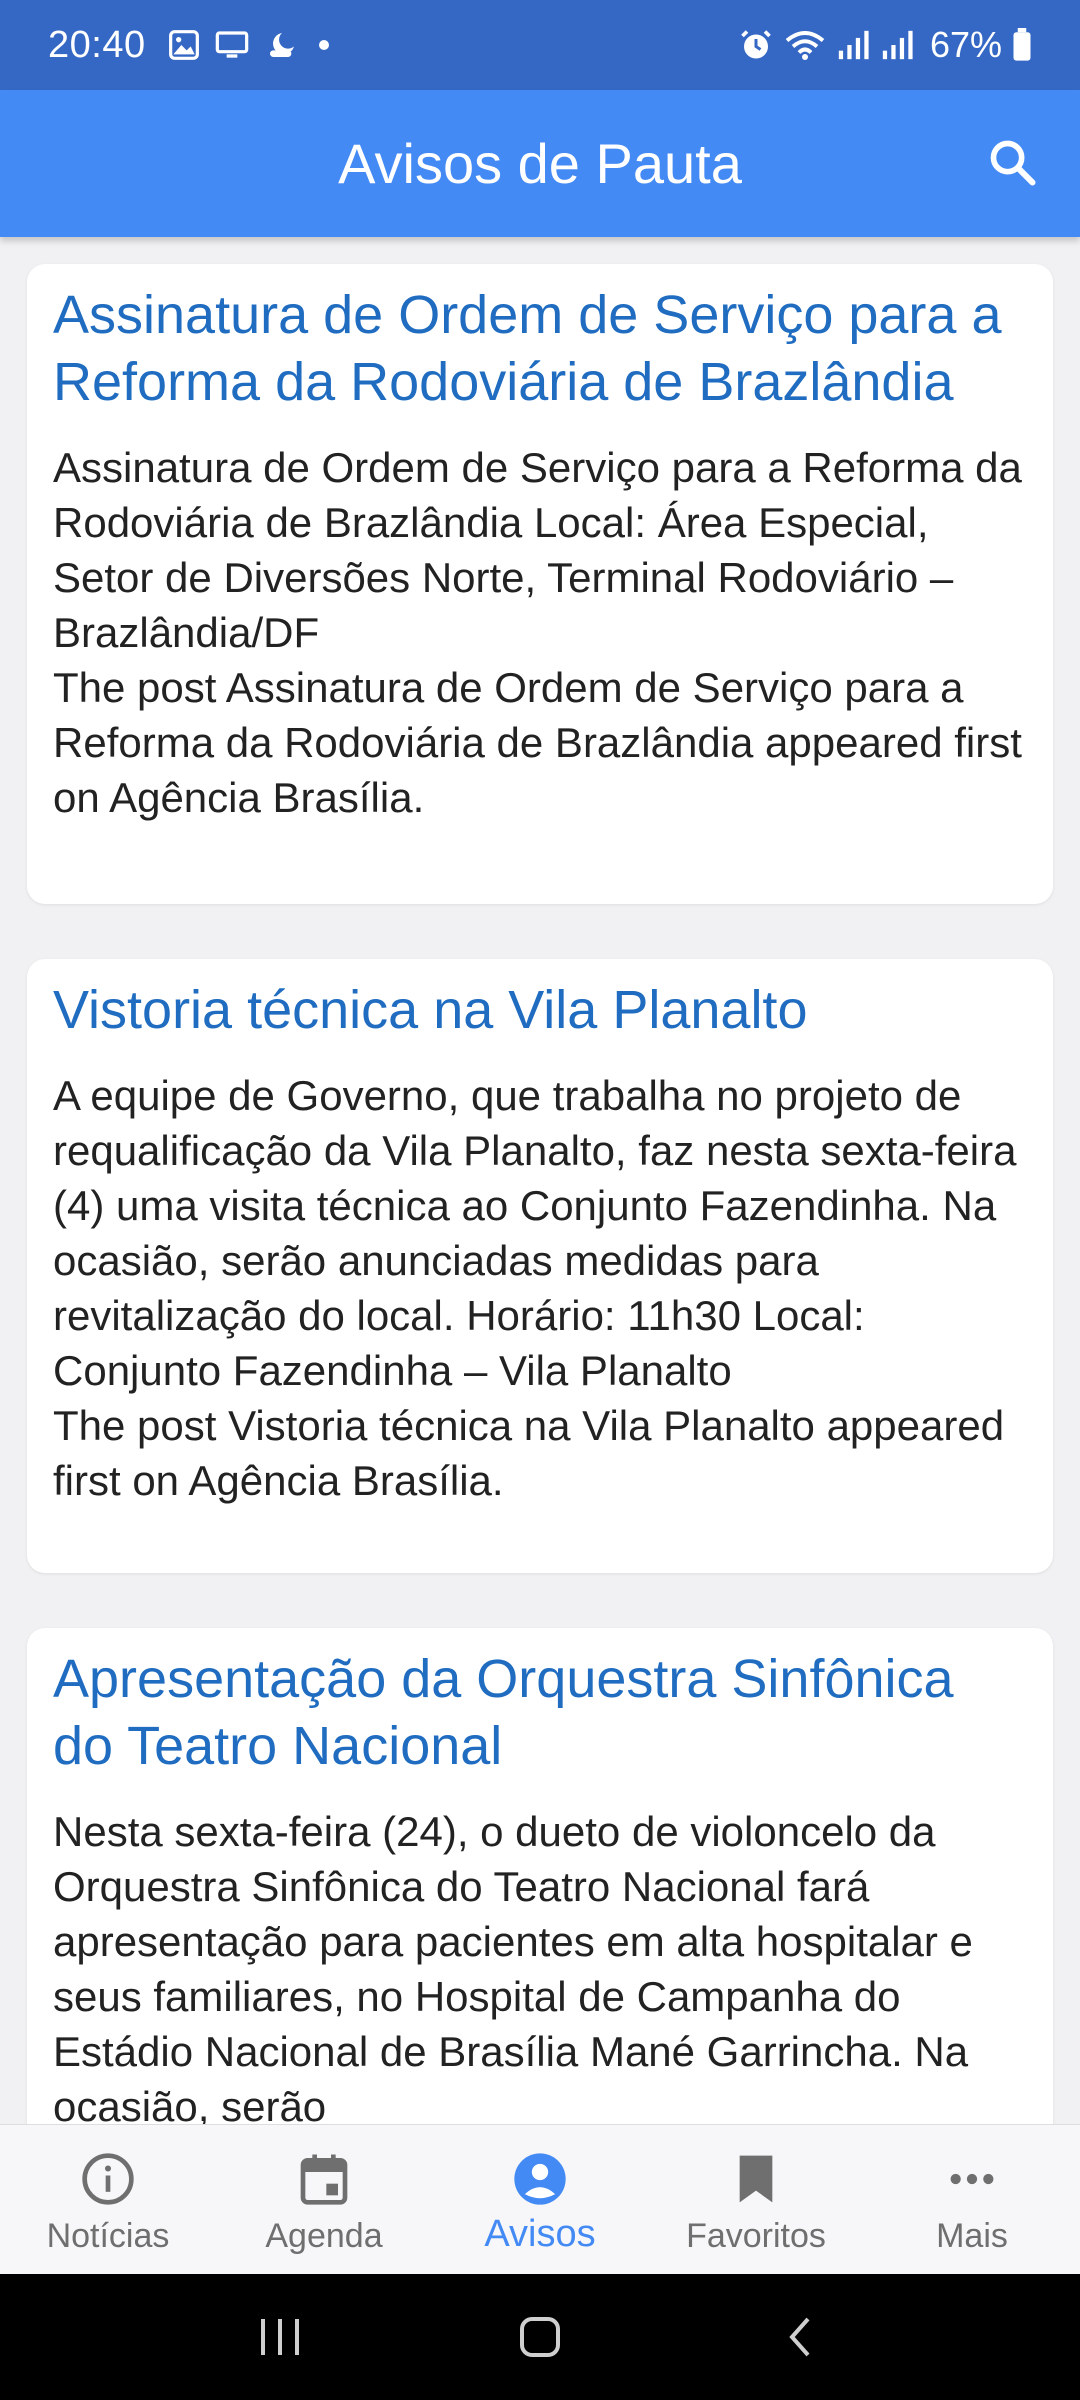  I want to click on image-icon, so click(184, 45).